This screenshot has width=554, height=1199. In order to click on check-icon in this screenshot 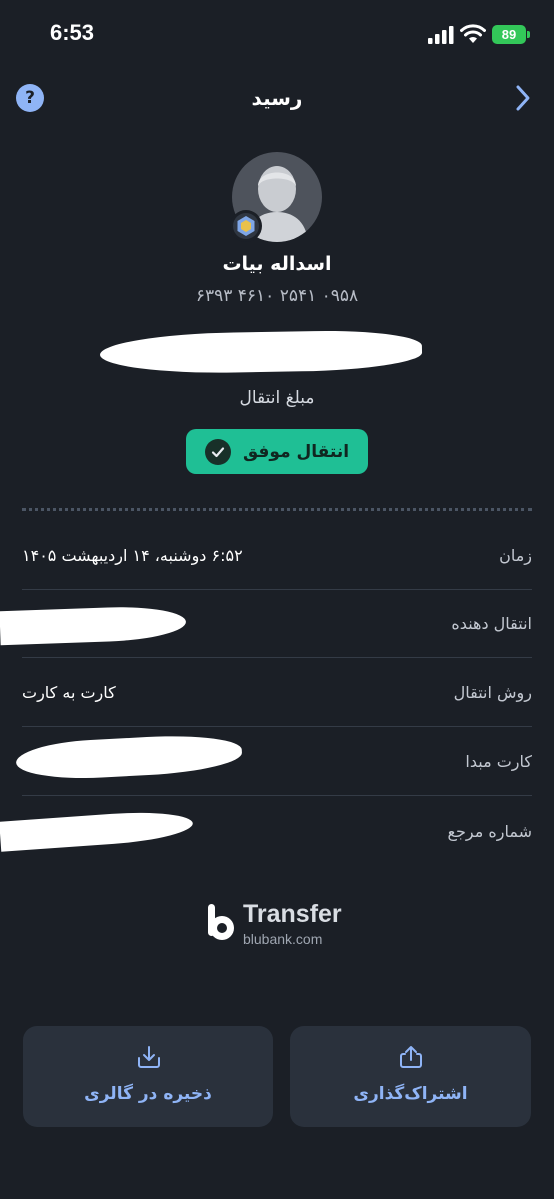, I will do `click(217, 451)`.